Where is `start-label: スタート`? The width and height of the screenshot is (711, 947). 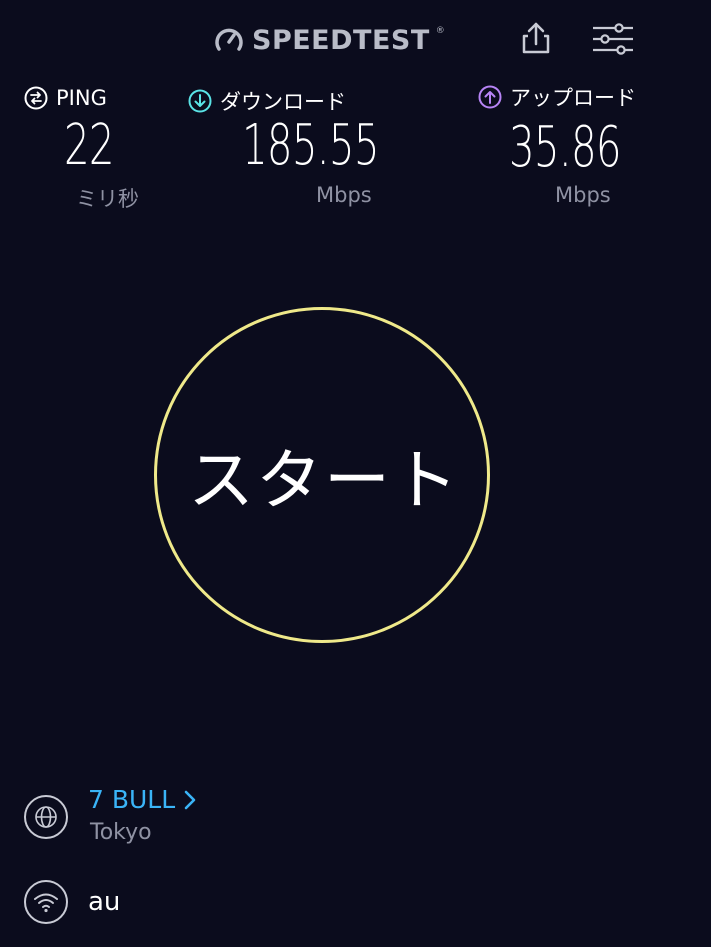 start-label: スタート is located at coordinates (324, 480).